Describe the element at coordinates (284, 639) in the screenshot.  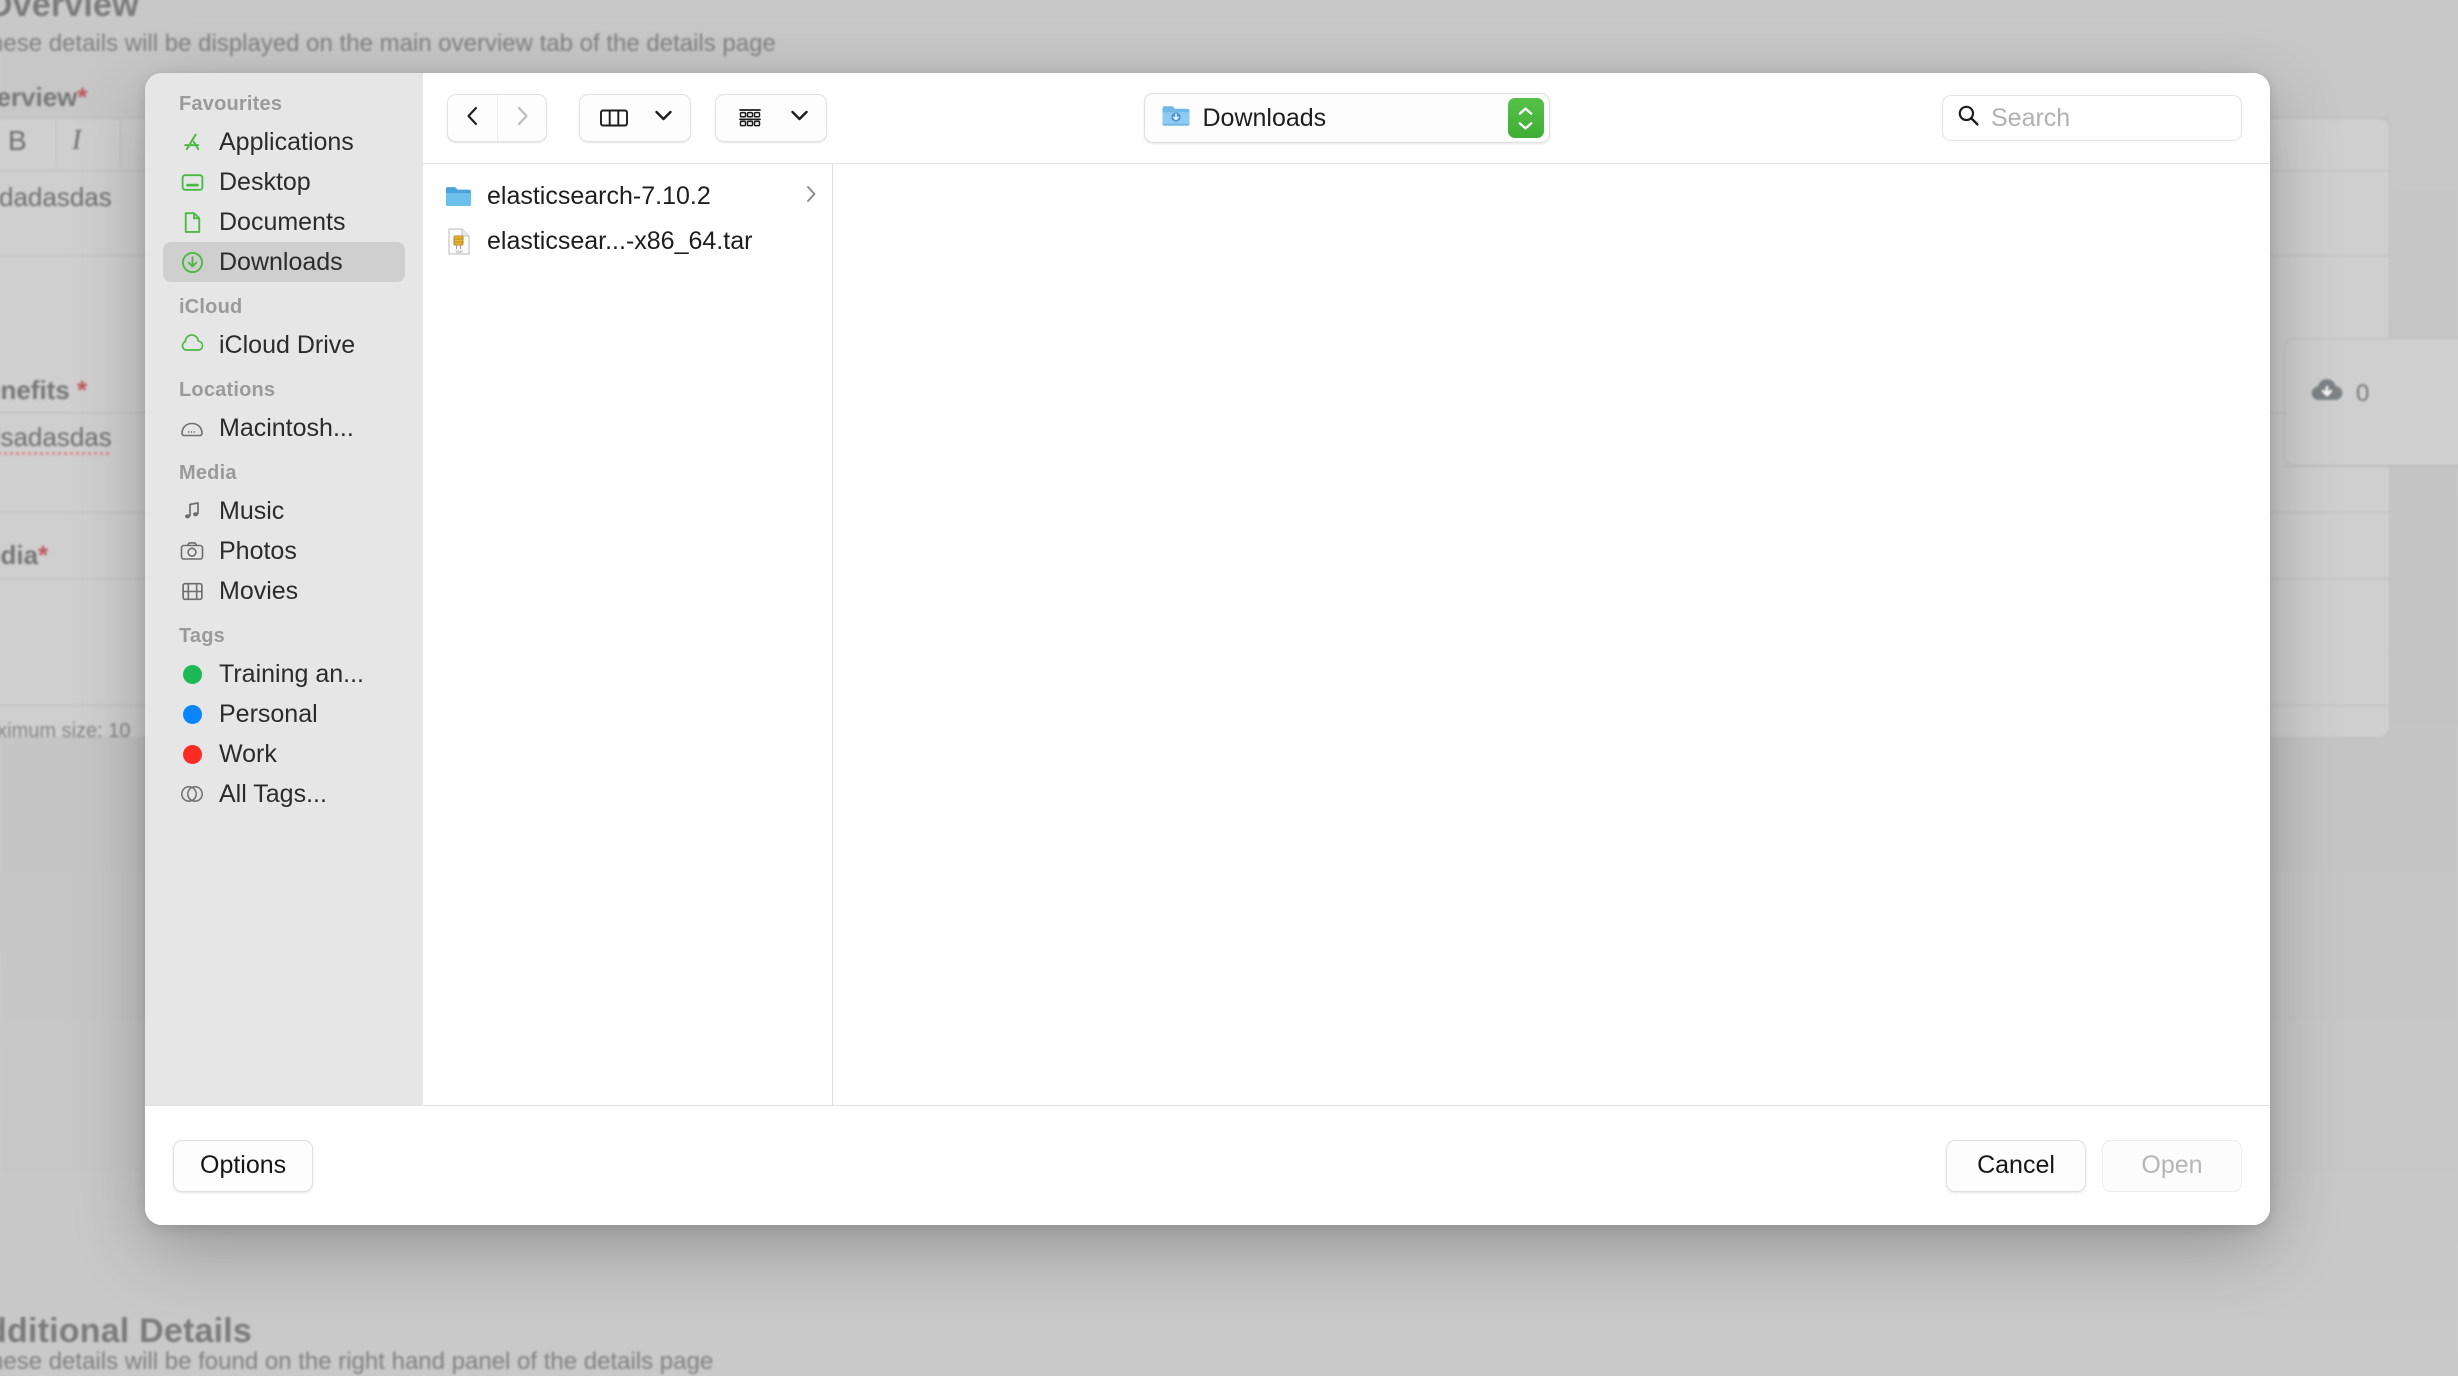
I see `sidebar-group-title-tags: Tags` at that location.